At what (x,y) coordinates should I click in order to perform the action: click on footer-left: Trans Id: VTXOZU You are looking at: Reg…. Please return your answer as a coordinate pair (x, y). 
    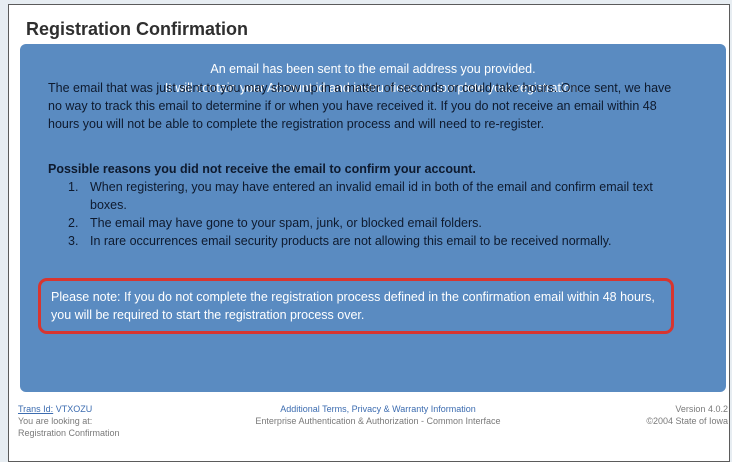
    Looking at the image, I should click on (69, 421).